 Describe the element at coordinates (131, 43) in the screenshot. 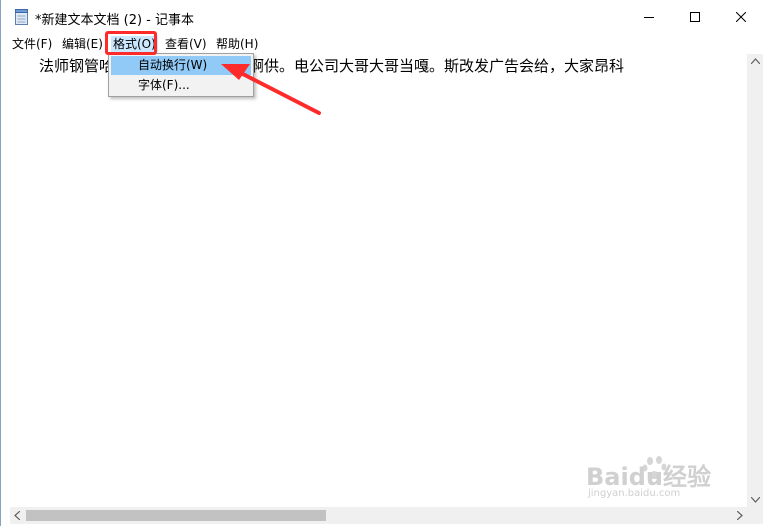

I see `format-menu-highlight-box` at that location.